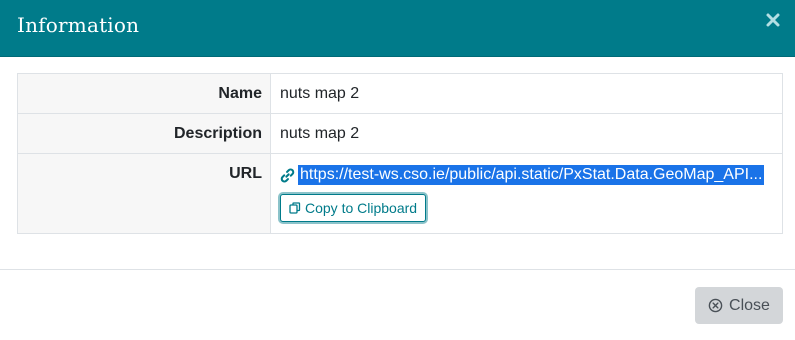  What do you see at coordinates (144, 133) in the screenshot?
I see `description-label: Description` at bounding box center [144, 133].